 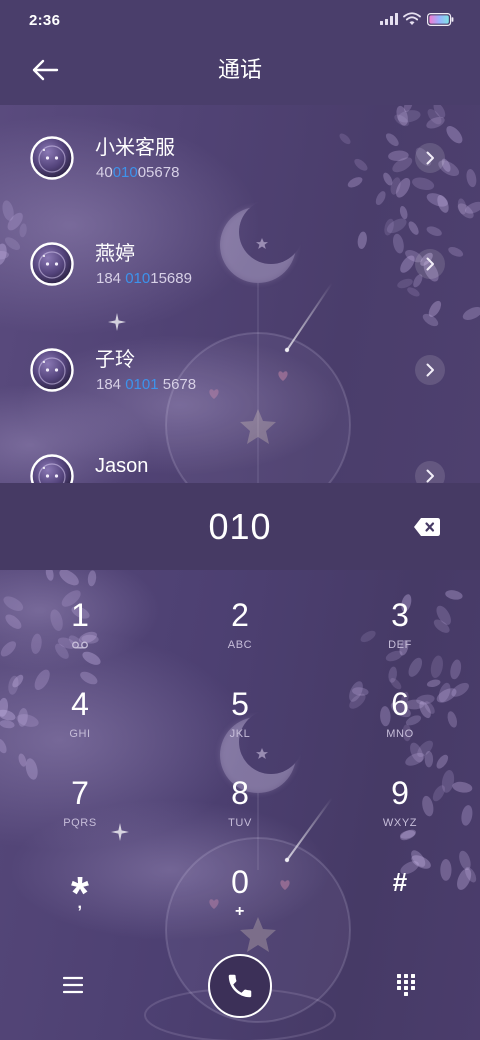 I want to click on key-digit: 2, so click(x=240, y=615).